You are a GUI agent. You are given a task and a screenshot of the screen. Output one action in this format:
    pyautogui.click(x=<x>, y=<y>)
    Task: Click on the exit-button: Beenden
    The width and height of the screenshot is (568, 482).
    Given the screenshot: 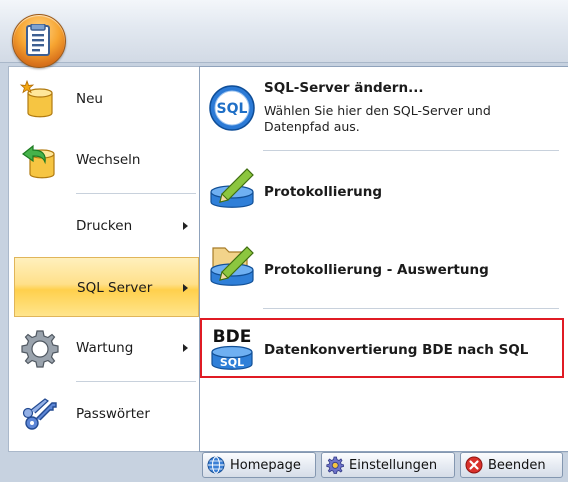 What is the action you would take?
    pyautogui.click(x=511, y=465)
    